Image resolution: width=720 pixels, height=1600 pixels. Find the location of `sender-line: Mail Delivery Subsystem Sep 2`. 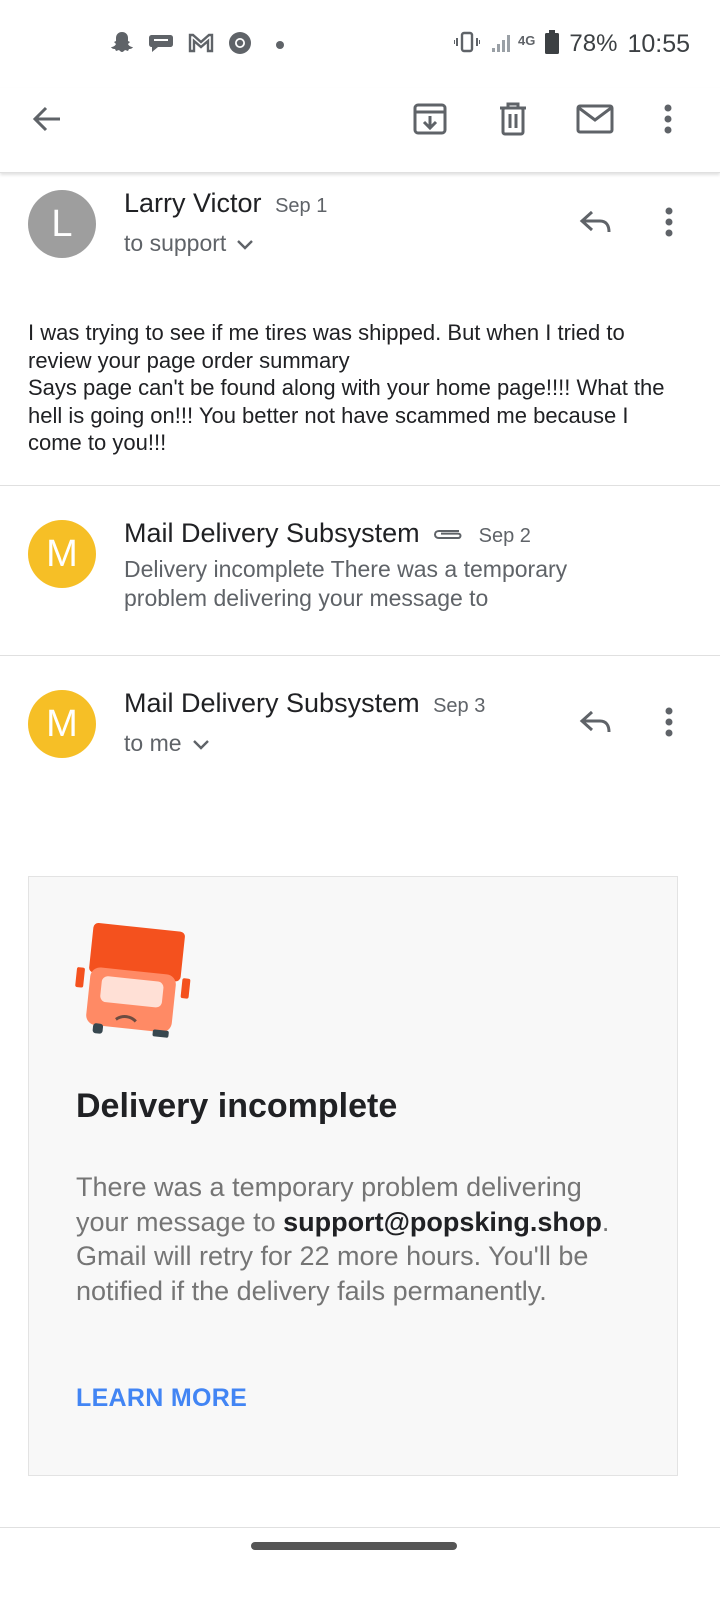

sender-line: Mail Delivery Subsystem Sep 2 is located at coordinates (327, 533).